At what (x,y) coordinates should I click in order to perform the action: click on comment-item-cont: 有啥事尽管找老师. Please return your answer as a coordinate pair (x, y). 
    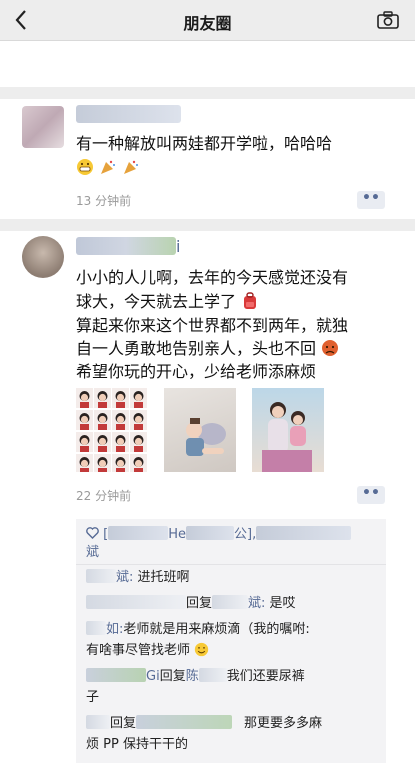
    Looking at the image, I should click on (147, 650).